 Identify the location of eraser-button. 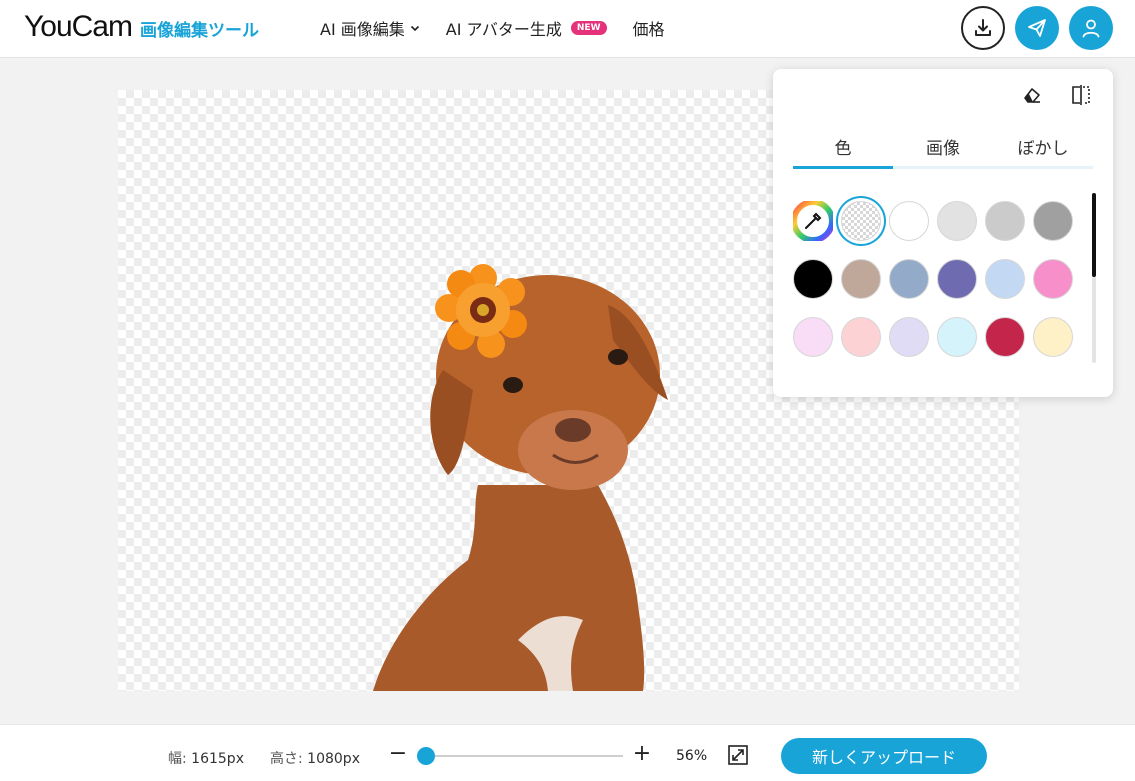
(1032, 95).